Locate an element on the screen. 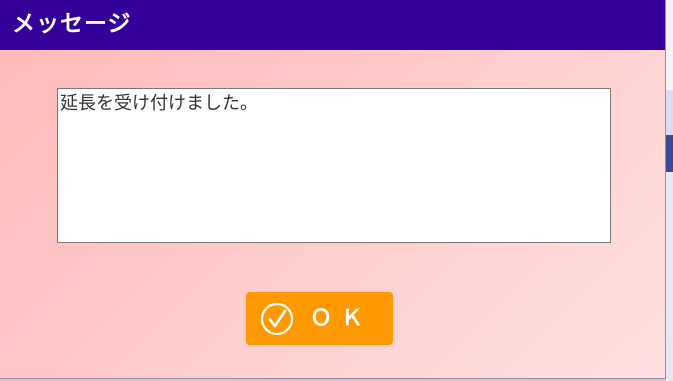 Image resolution: width=673 pixels, height=381 pixels. ok-button-label: ＯＫ is located at coordinates (341, 318).